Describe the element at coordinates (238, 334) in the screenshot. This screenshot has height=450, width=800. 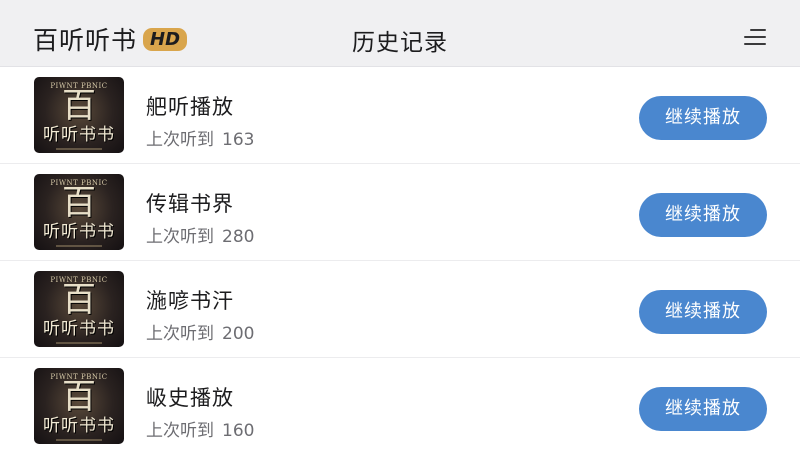
I see `progress-value: 200` at that location.